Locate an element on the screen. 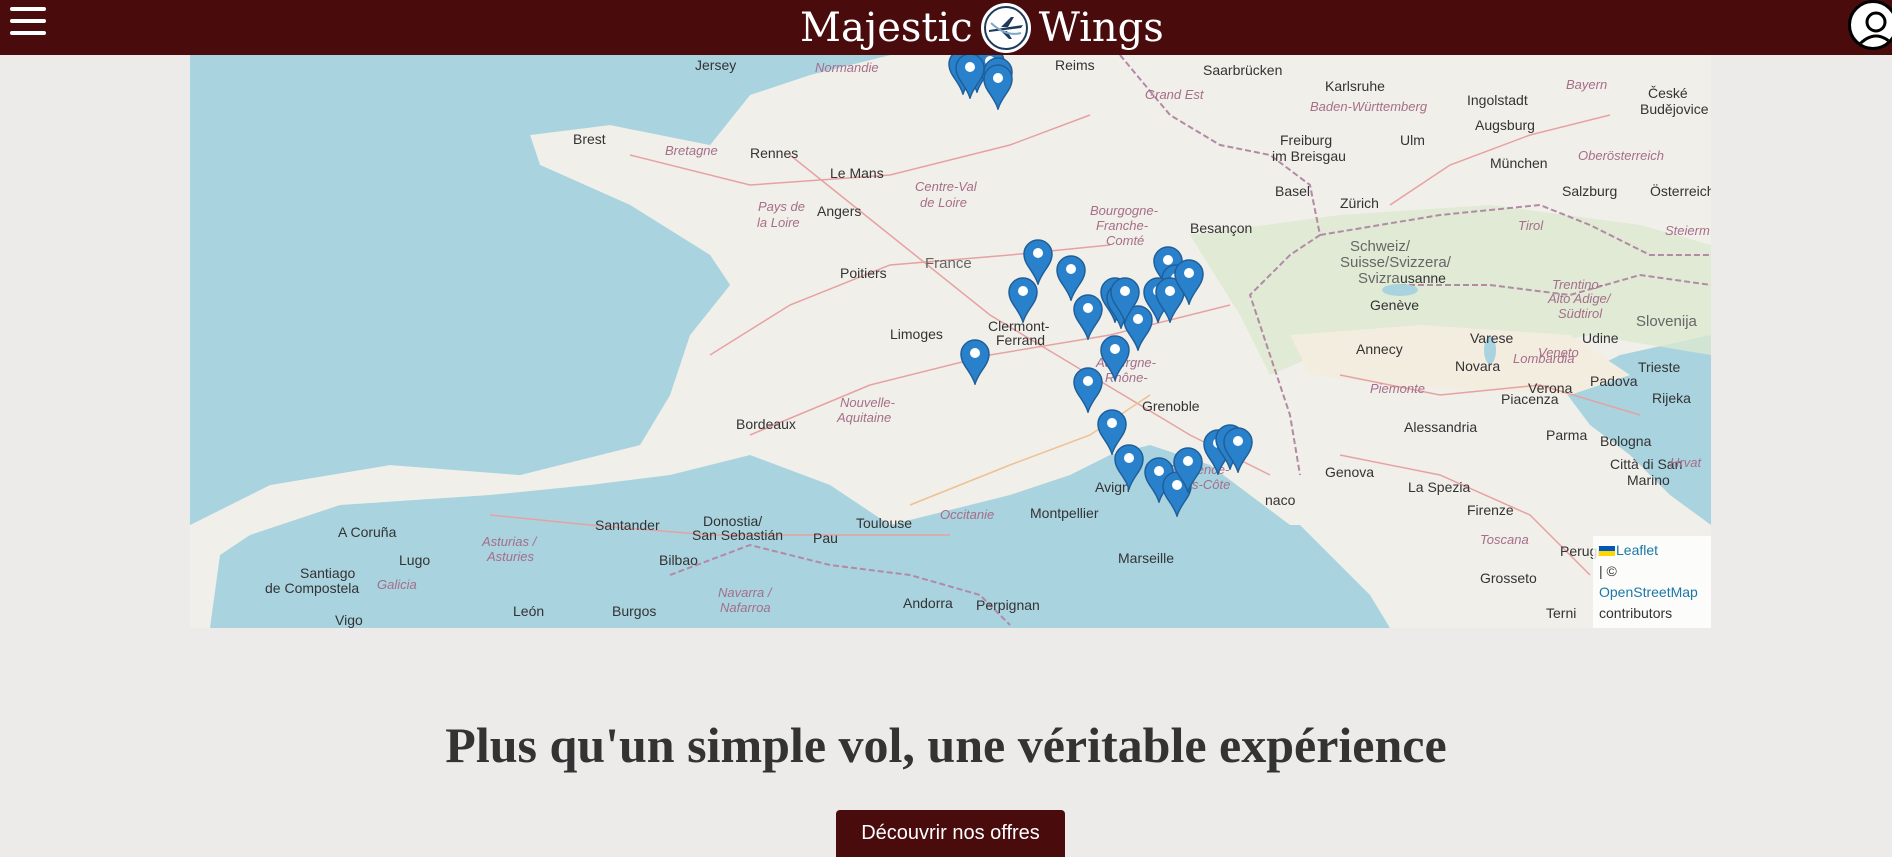 The width and height of the screenshot is (1892, 857). top-navigation-bar: Majestic Wings is located at coordinates (946, 27).